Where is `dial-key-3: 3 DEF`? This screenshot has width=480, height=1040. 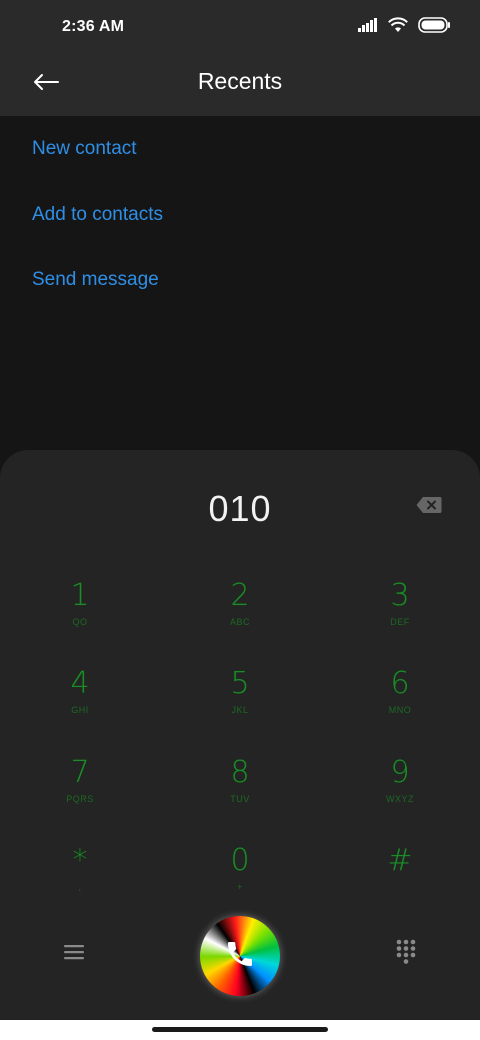 dial-key-3: 3 DEF is located at coordinates (400, 614).